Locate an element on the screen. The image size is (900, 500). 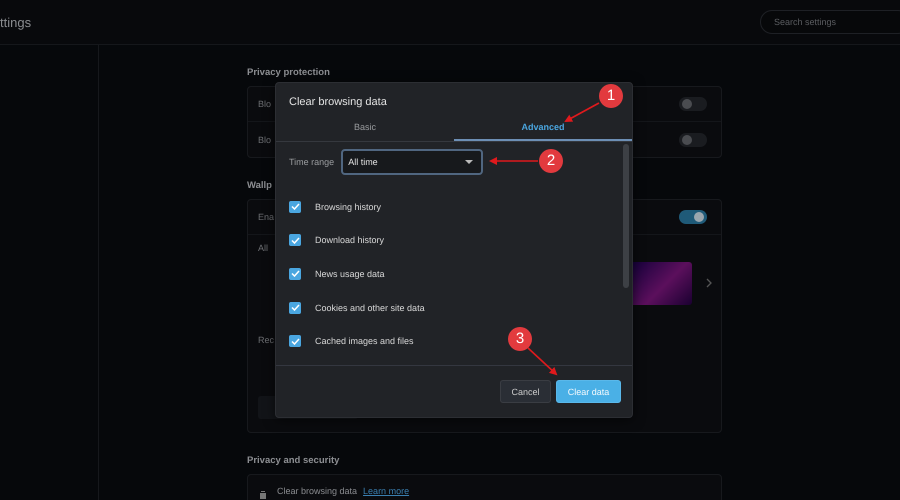
checkbox-label: Cookies and other site data is located at coordinates (370, 307).